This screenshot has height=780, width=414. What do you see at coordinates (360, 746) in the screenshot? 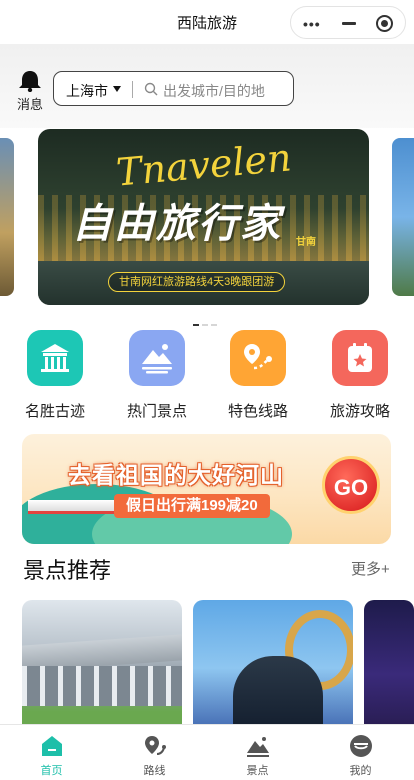
I see `profile-icon` at bounding box center [360, 746].